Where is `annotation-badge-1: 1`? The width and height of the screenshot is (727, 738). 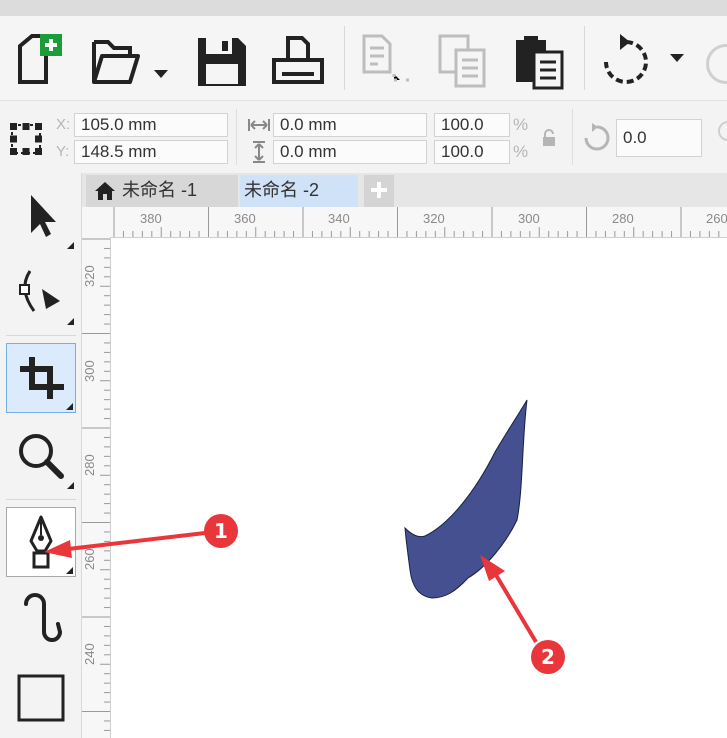 annotation-badge-1: 1 is located at coordinates (221, 531).